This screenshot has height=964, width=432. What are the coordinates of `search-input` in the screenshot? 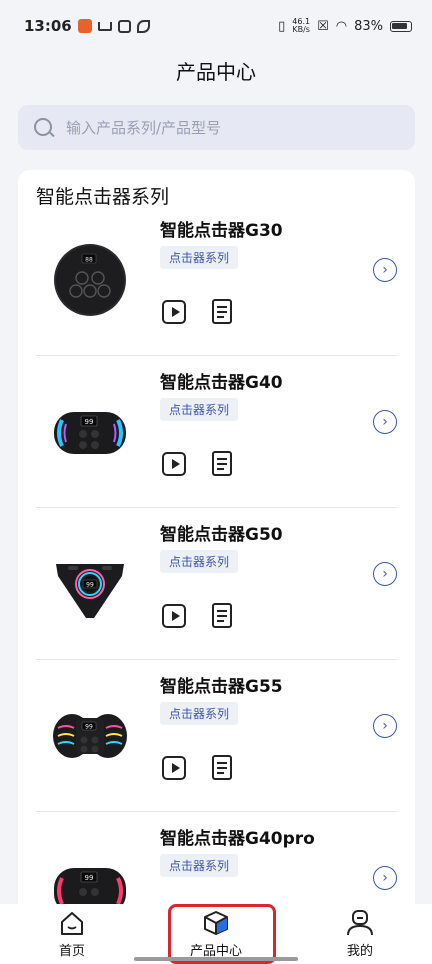 It's located at (216, 127).